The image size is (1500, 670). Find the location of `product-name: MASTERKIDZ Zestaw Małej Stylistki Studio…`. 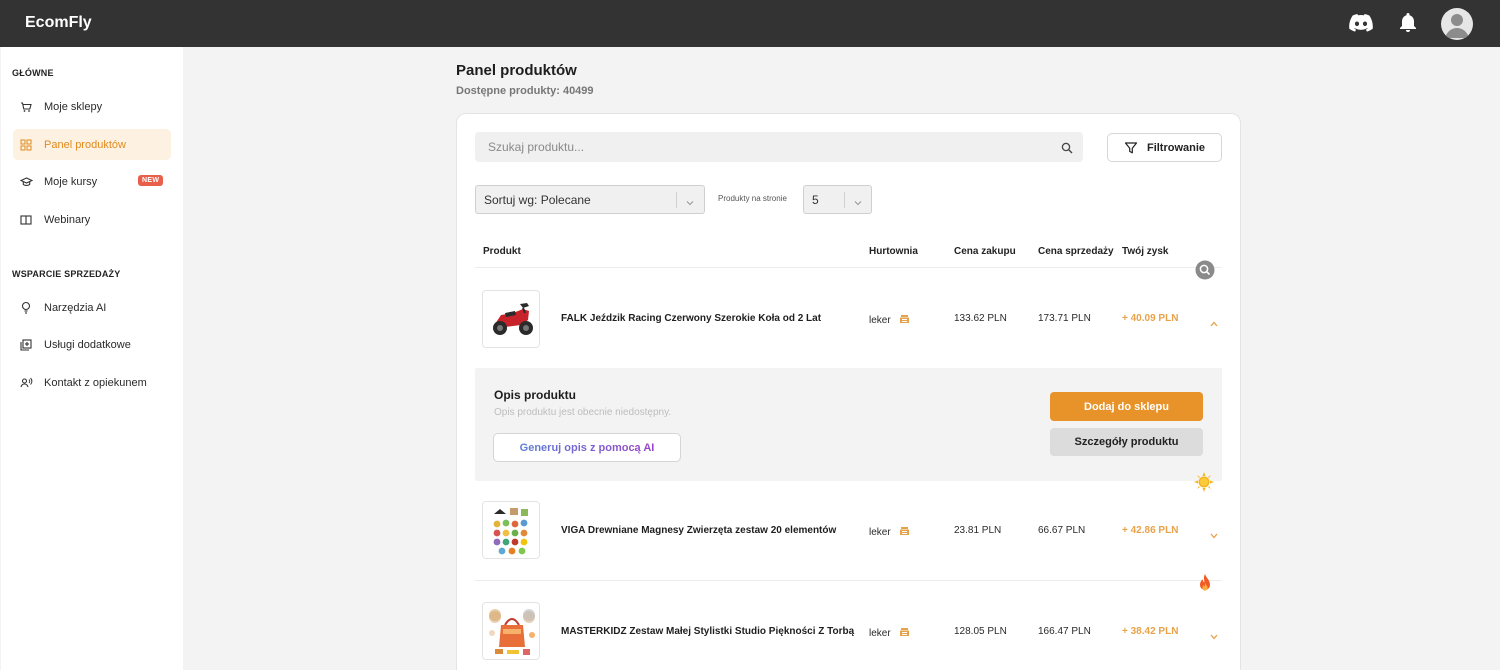

product-name: MASTERKIDZ Zestaw Małej Stylistki Studio… is located at coordinates (707, 631).